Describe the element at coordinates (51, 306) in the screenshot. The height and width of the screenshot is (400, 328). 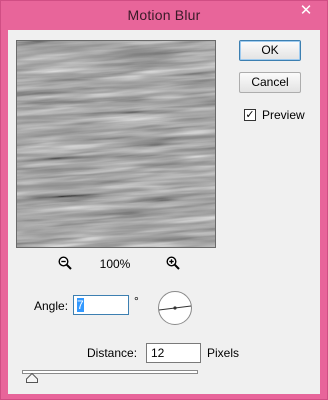
I see `angle-label: Angle:` at that location.